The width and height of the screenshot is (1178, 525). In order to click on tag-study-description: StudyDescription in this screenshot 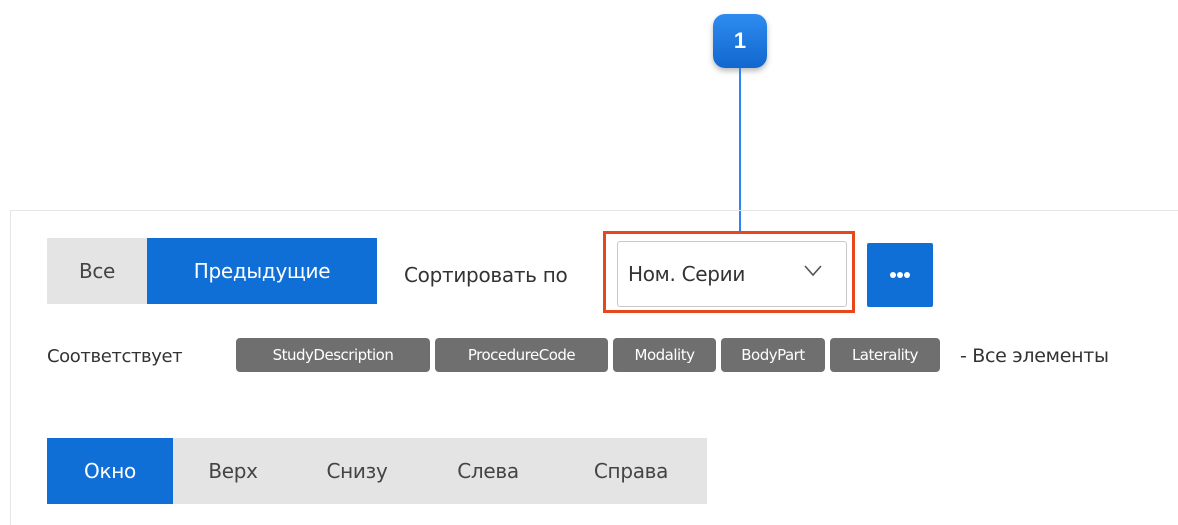, I will do `click(333, 355)`.